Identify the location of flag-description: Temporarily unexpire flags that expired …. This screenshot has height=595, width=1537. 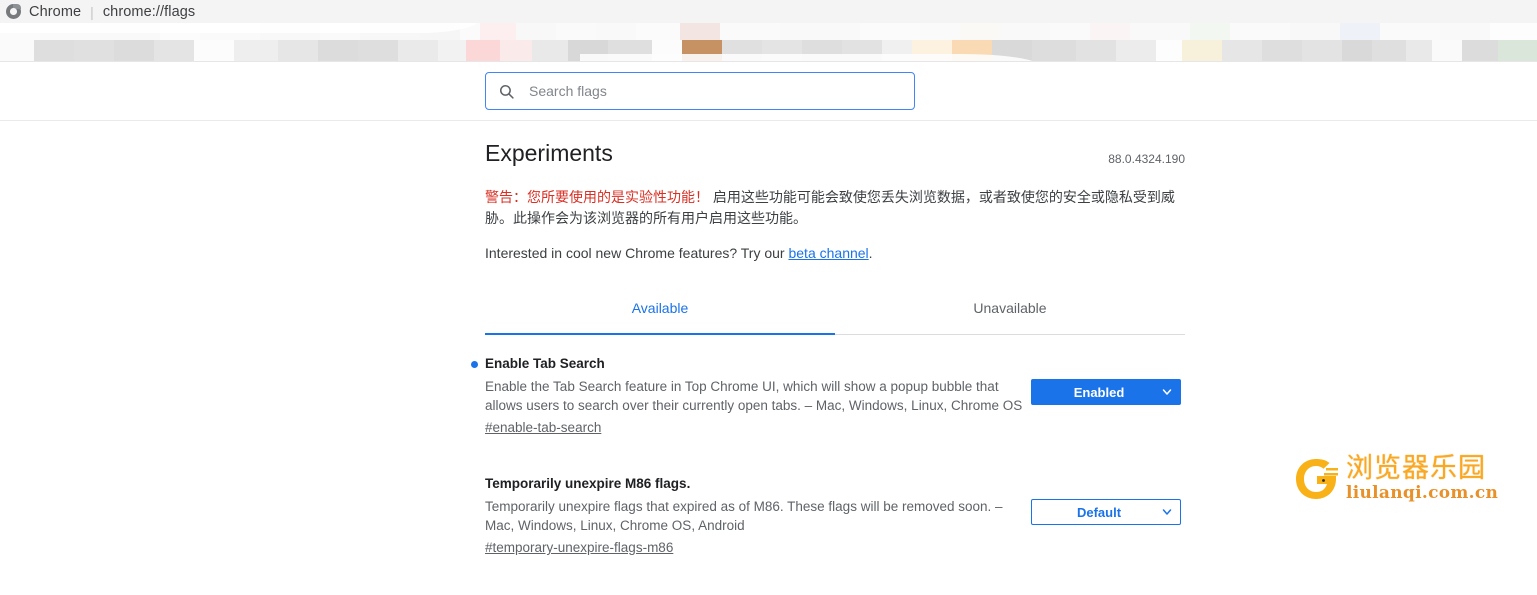
(744, 516).